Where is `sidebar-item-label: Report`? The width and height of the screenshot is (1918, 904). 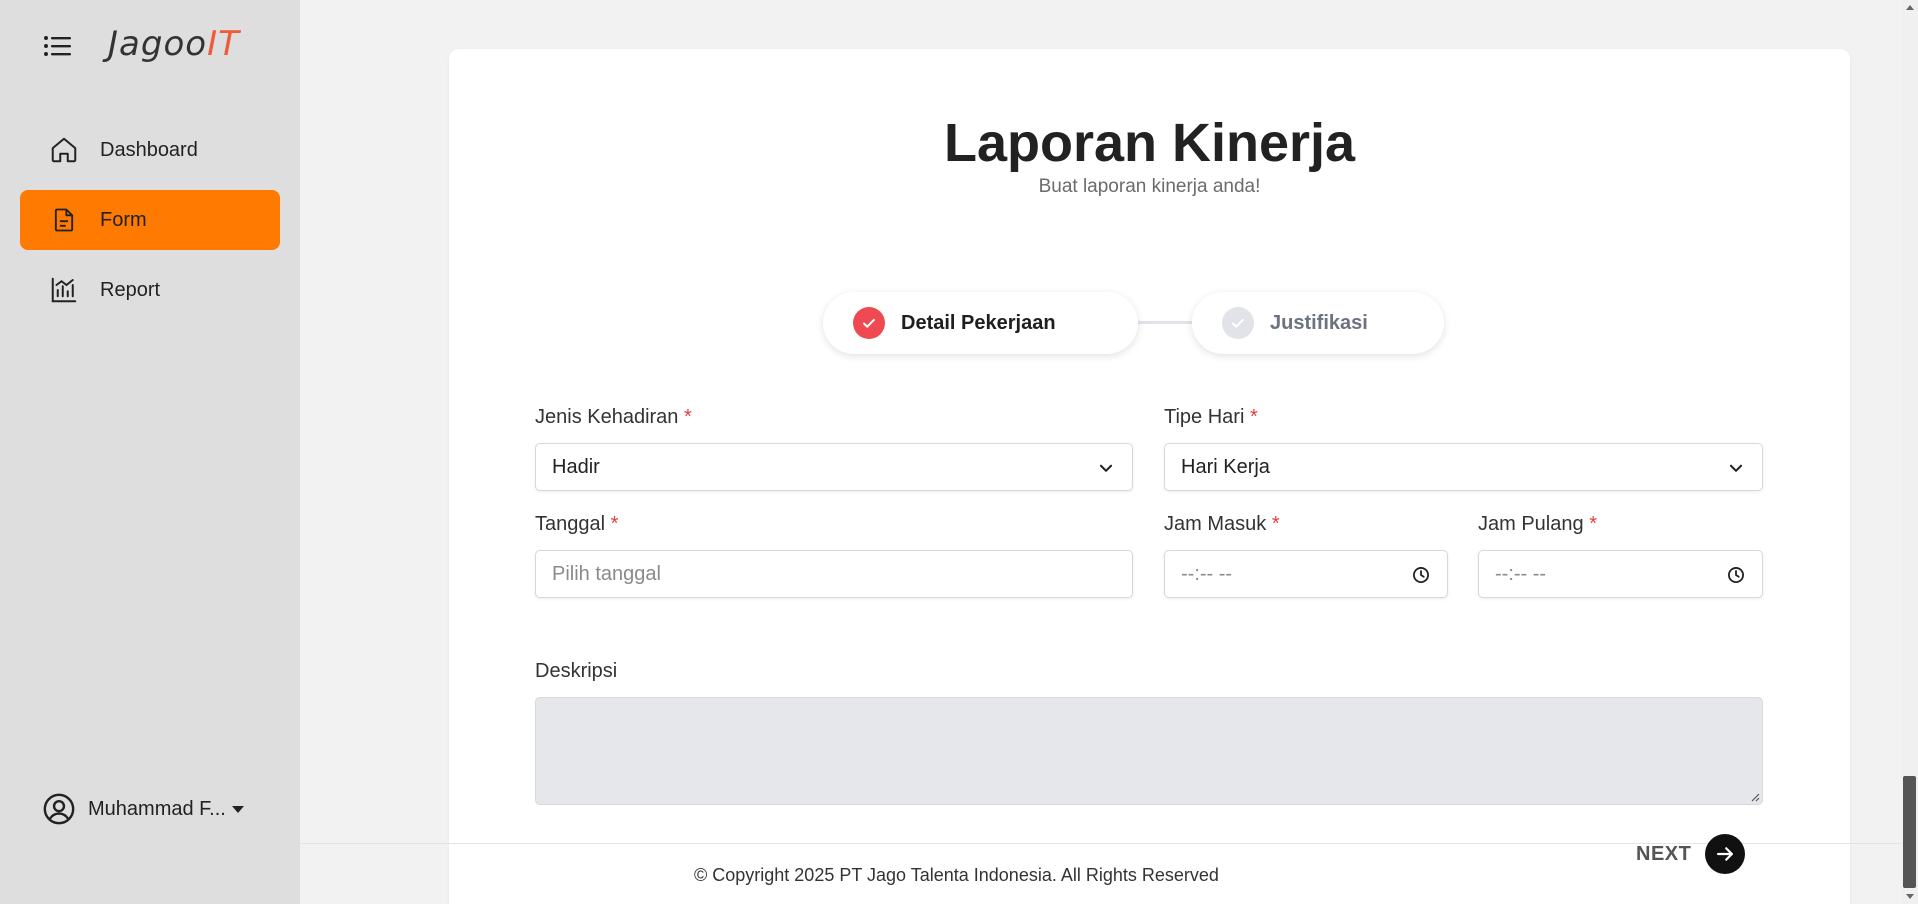 sidebar-item-label: Report is located at coordinates (130, 289).